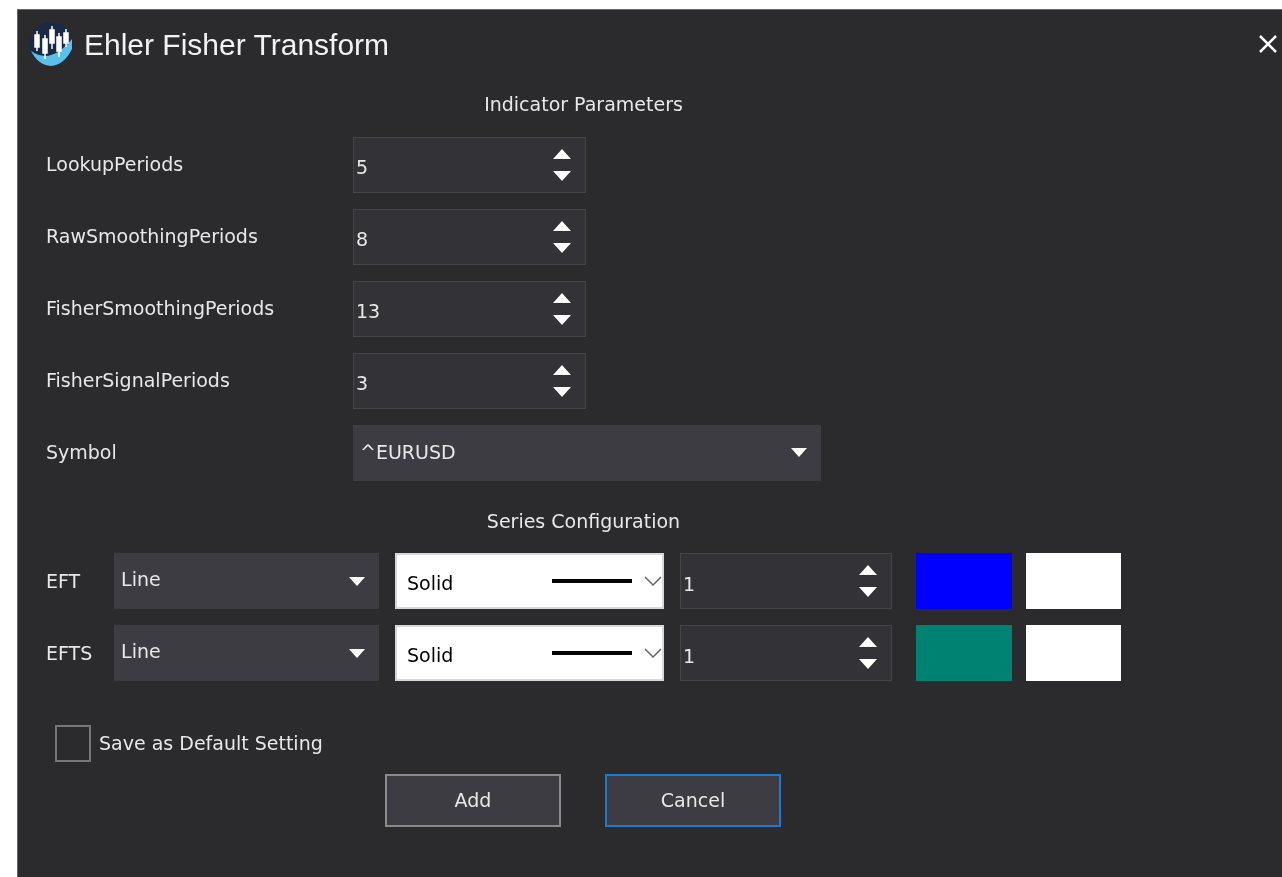 The image size is (1282, 877). I want to click on dropdown: ^EURUSD, so click(587, 452).